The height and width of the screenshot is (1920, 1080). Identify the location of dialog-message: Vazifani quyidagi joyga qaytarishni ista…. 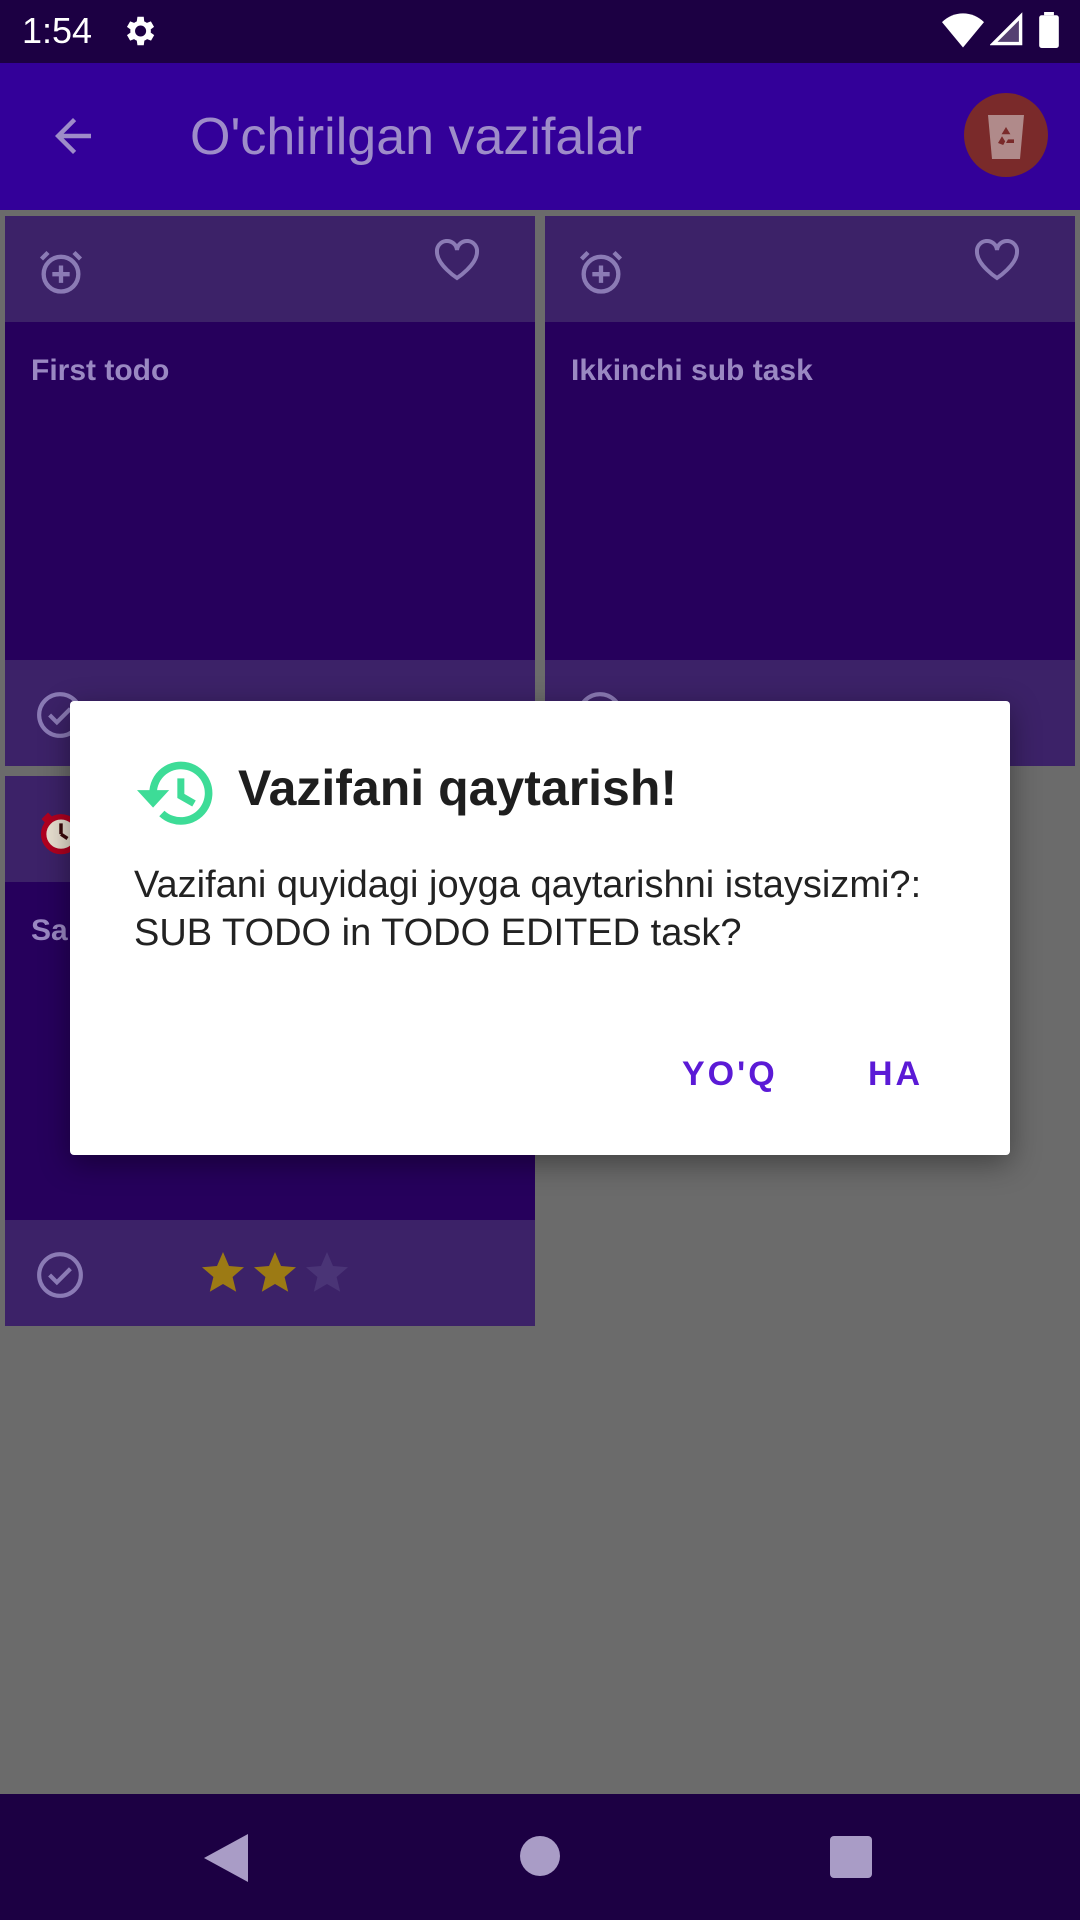
(528, 909).